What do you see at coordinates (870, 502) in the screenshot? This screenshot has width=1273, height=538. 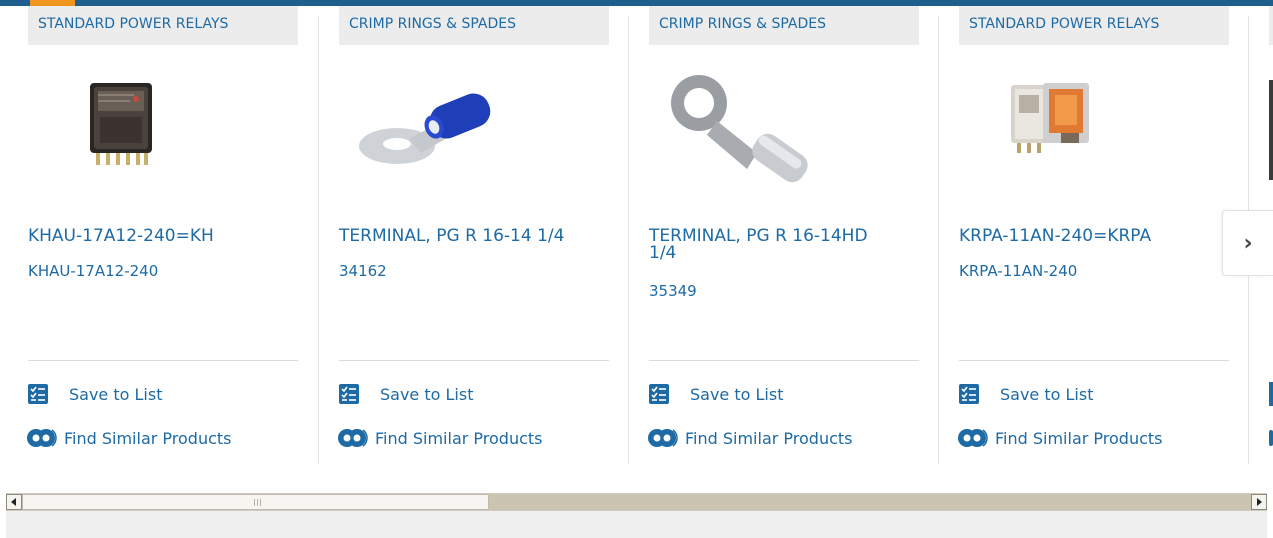 I see `scrollbar-track` at bounding box center [870, 502].